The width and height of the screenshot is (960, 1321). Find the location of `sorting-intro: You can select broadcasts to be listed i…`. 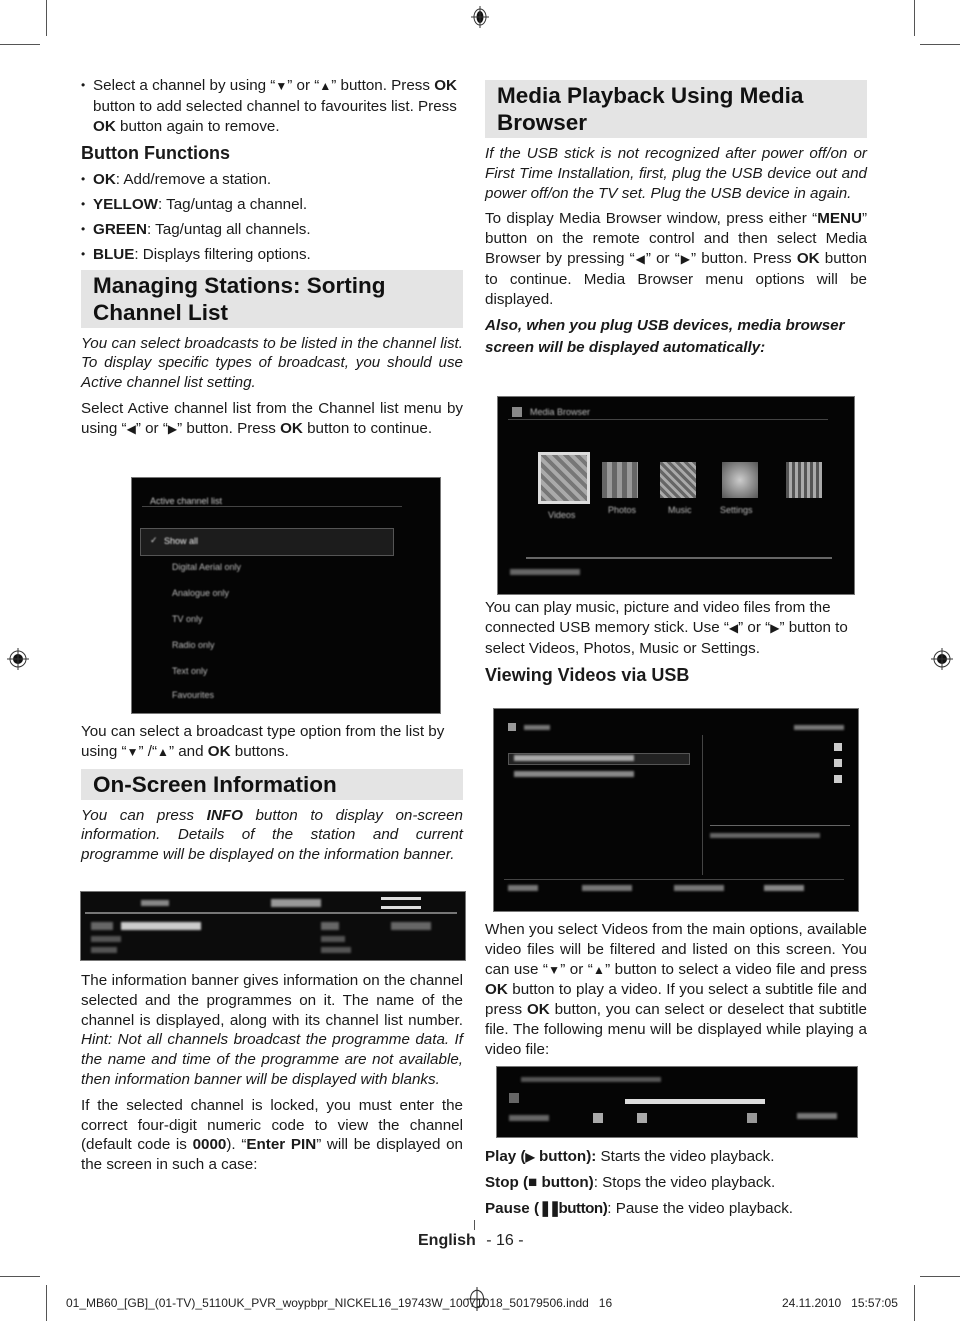

sorting-intro: You can select broadcasts to be listed i… is located at coordinates (272, 363).